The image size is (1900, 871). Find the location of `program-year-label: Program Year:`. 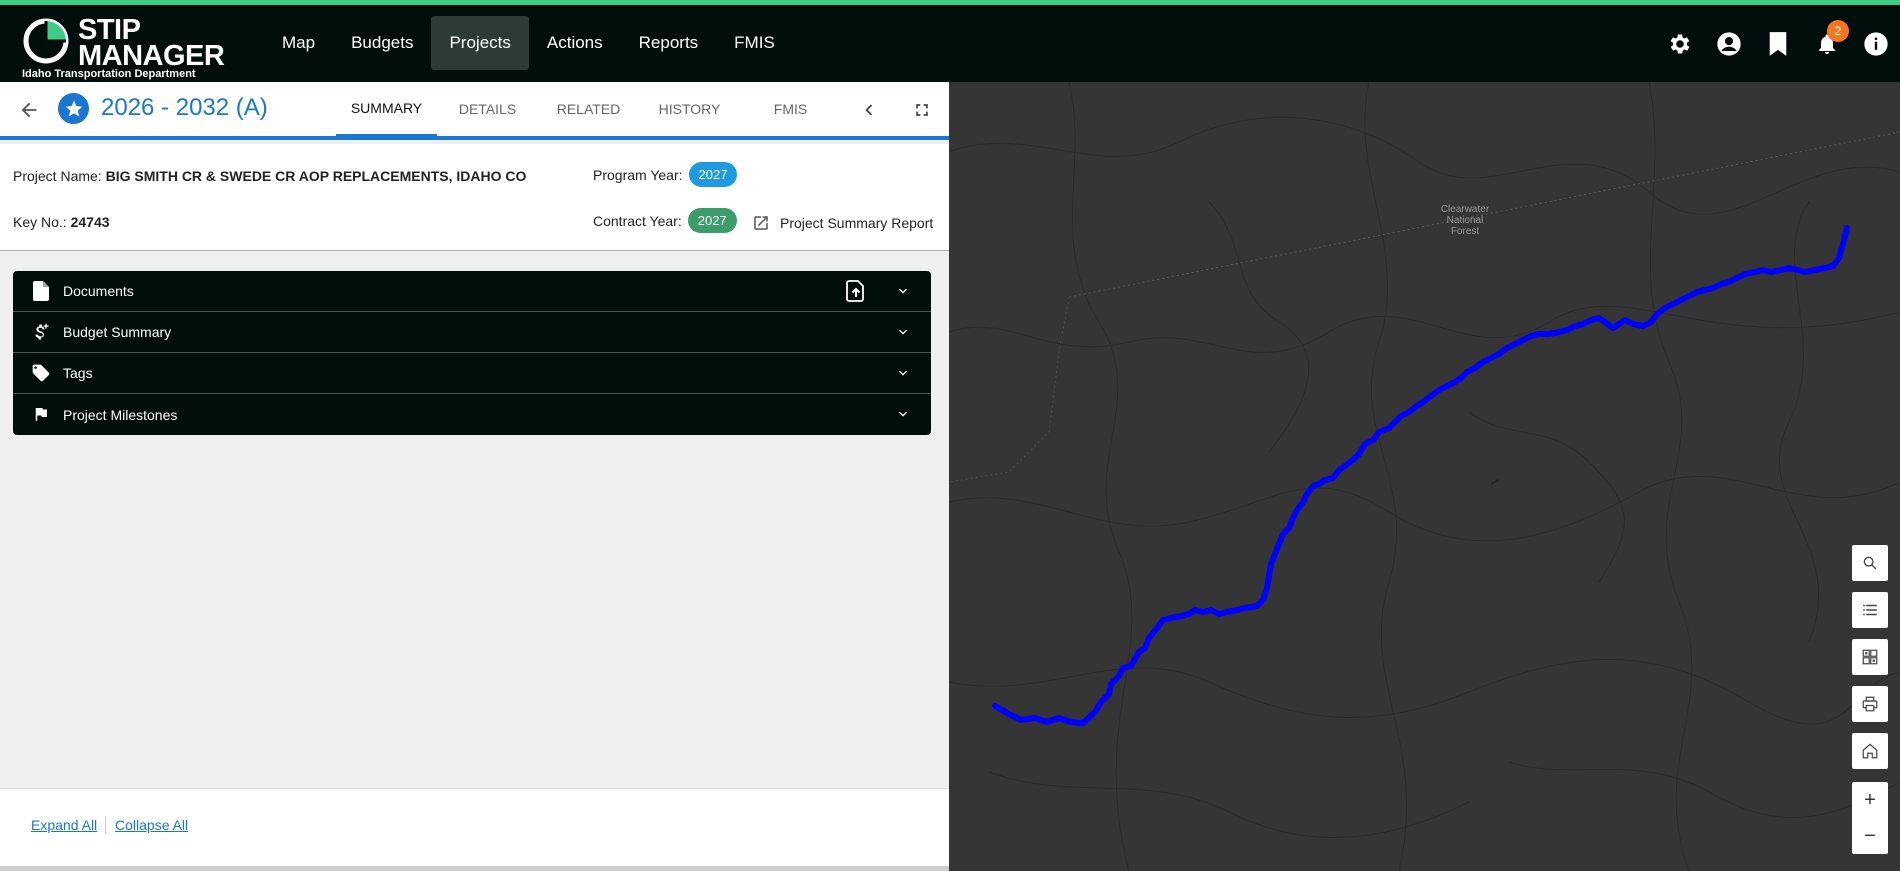

program-year-label: Program Year: is located at coordinates (638, 174).